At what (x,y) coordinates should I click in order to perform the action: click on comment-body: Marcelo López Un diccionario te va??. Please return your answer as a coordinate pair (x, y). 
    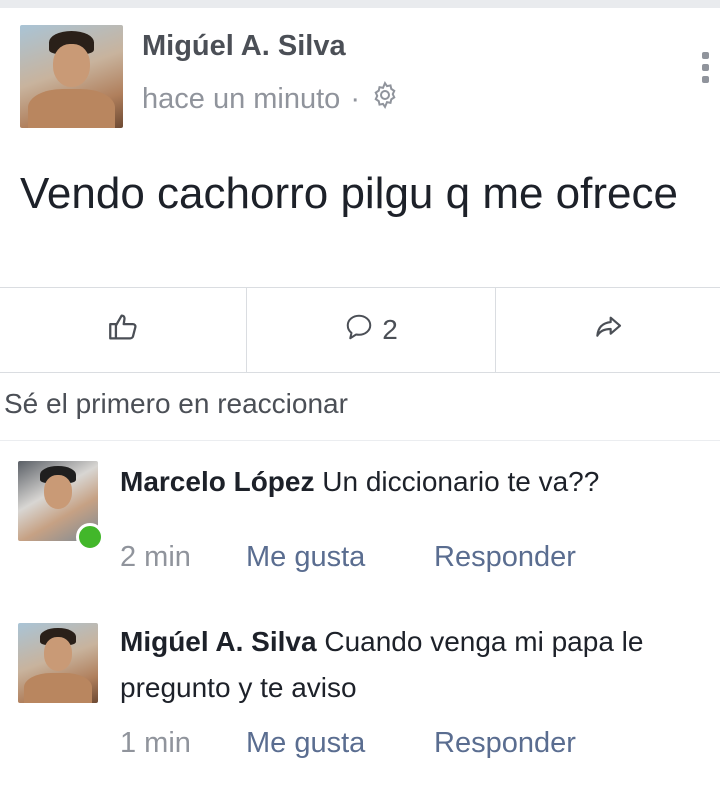
    Looking at the image, I should click on (417, 482).